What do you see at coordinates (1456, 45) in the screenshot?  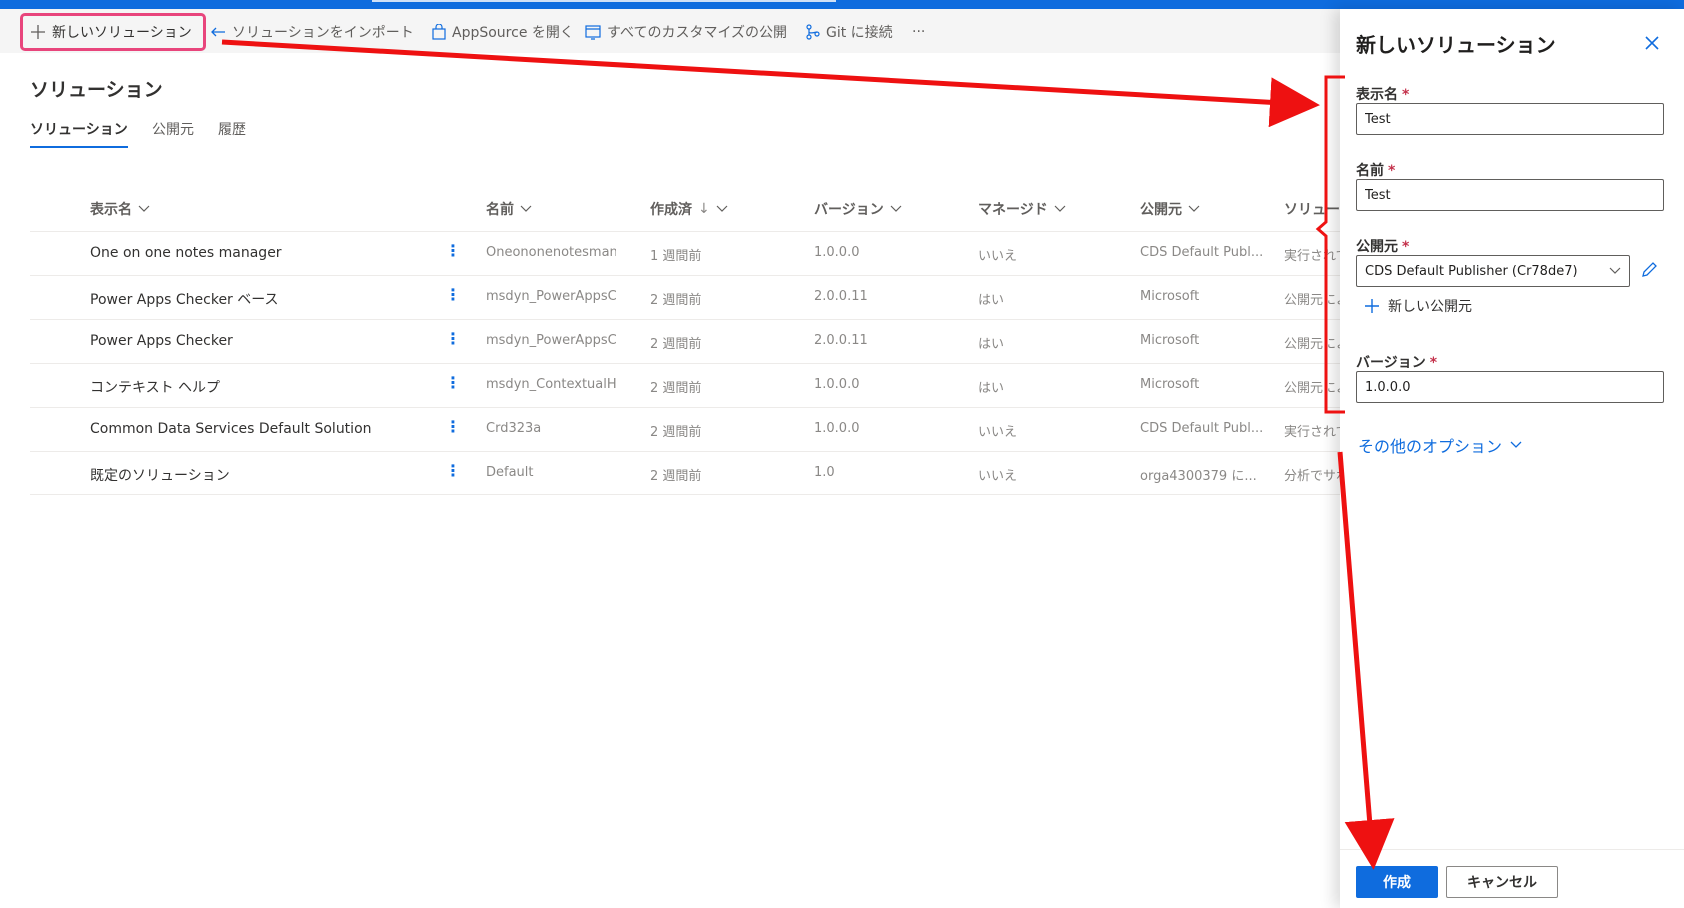 I see `panel-title: 新しいソリューション` at bounding box center [1456, 45].